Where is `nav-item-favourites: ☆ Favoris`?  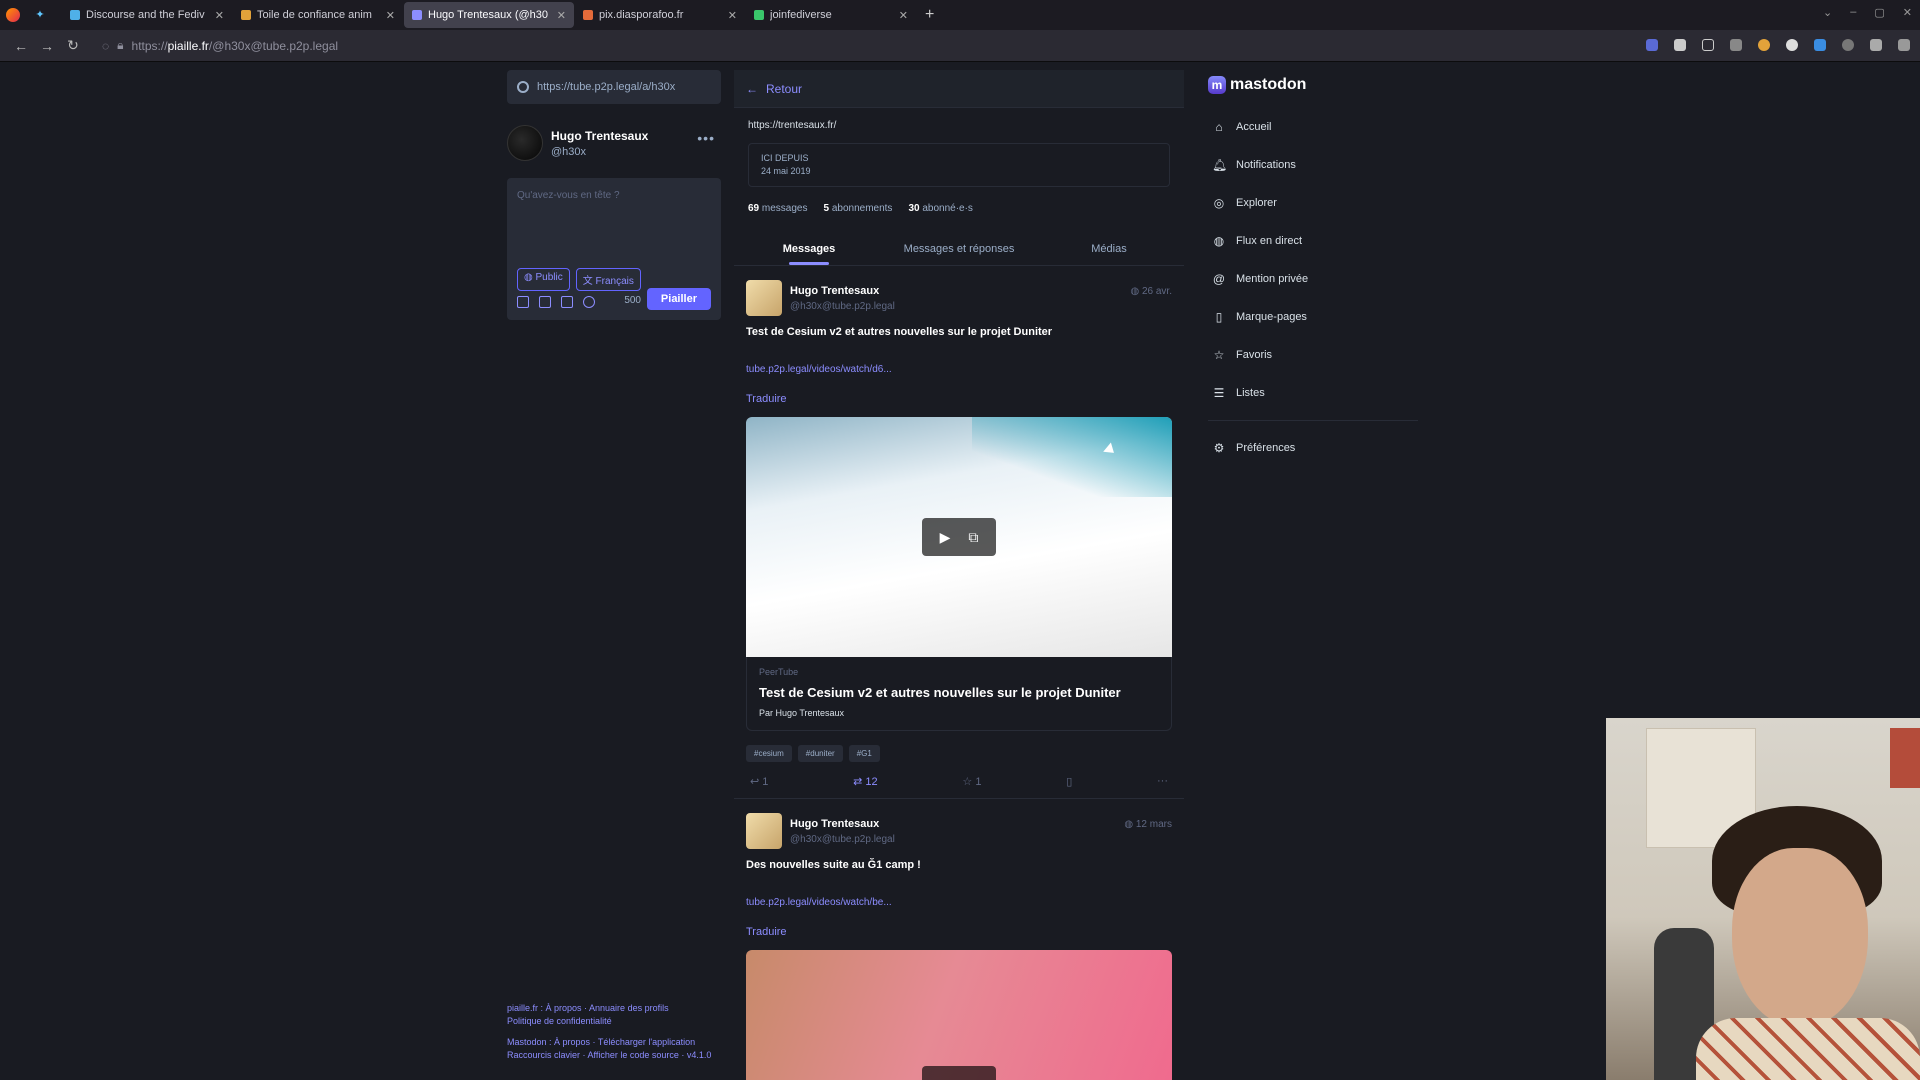 nav-item-favourites: ☆ Favoris is located at coordinates (1313, 355).